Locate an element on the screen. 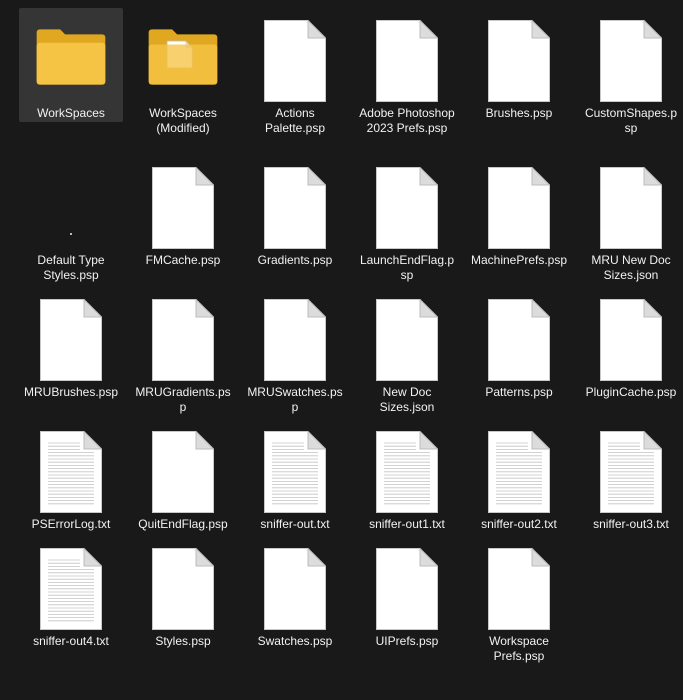 This screenshot has width=683, height=700. file-item-sniffer-out3-txt: sniffer-out3.txt is located at coordinates (631, 475).